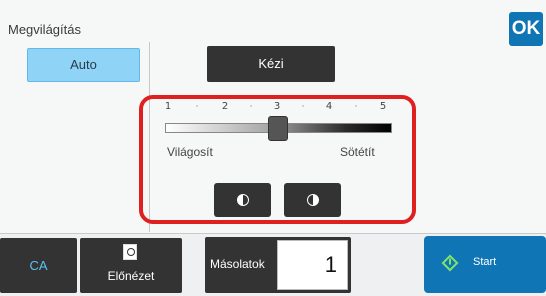 This screenshot has width=546, height=296. What do you see at coordinates (38, 265) in the screenshot?
I see `ca-button: CA` at bounding box center [38, 265].